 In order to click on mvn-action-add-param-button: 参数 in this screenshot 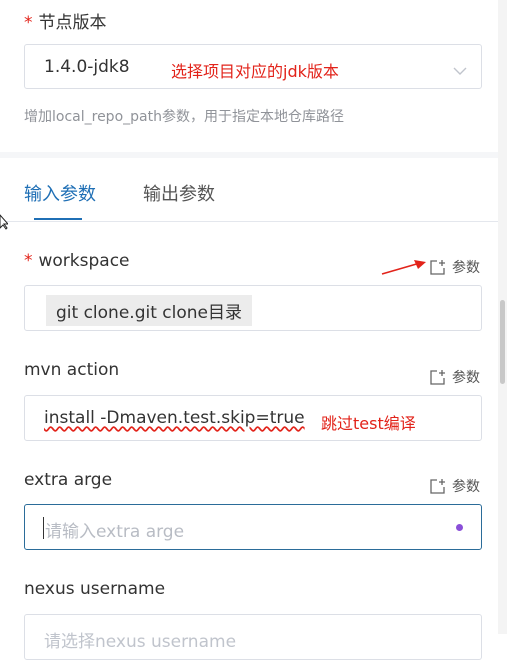, I will do `click(455, 377)`.